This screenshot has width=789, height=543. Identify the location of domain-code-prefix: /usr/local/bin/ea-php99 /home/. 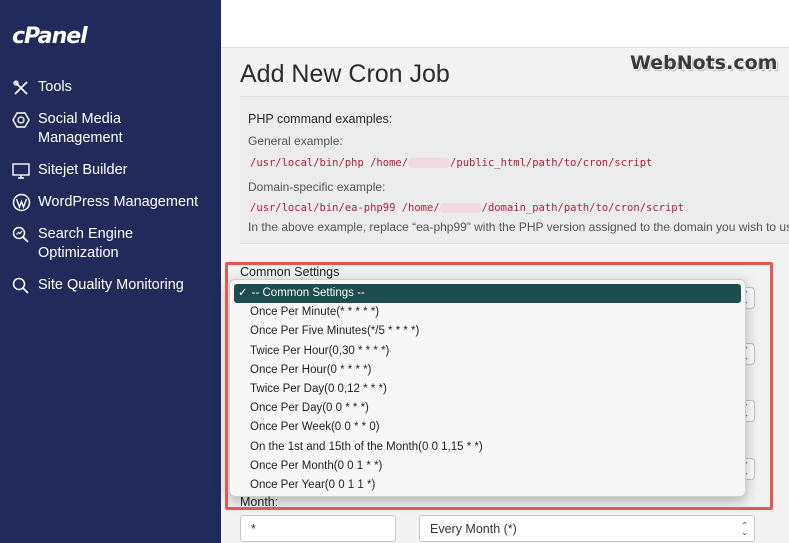
(345, 208).